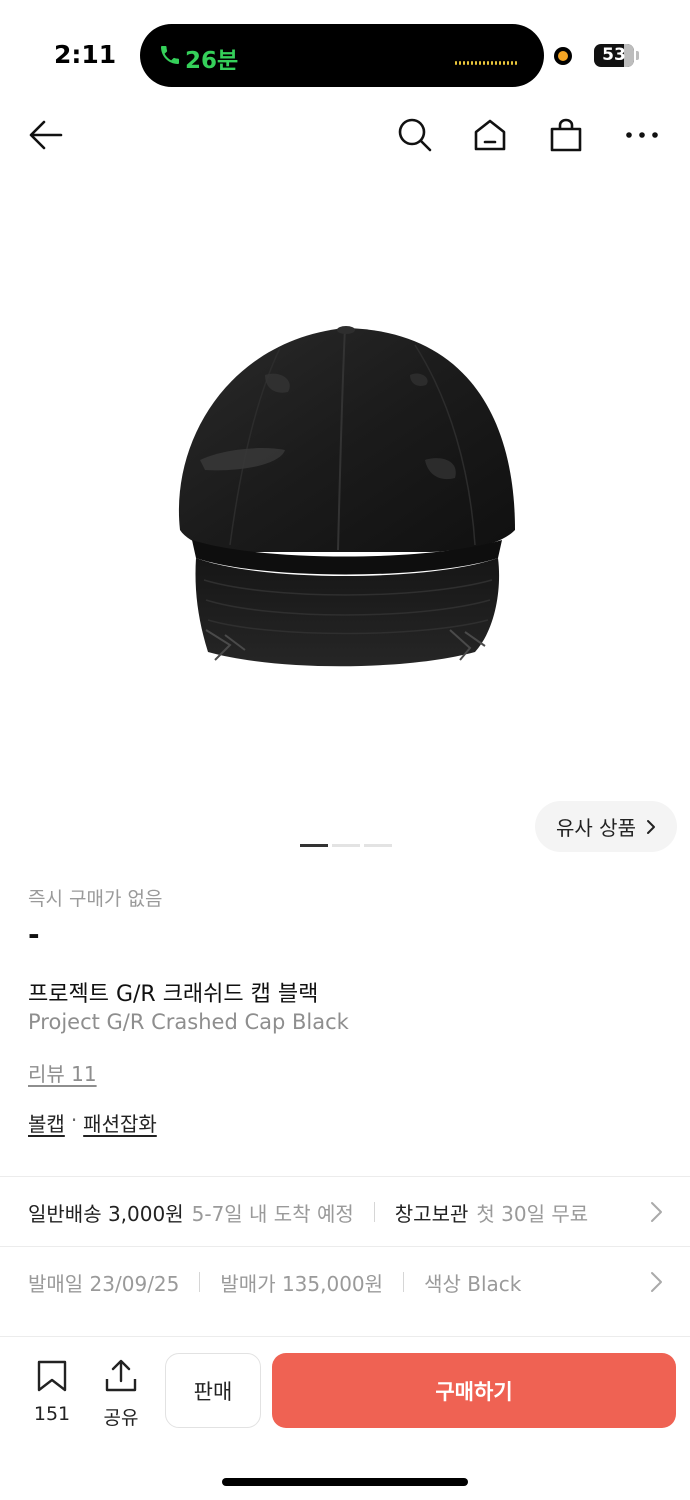  I want to click on battery-tip, so click(637, 55).